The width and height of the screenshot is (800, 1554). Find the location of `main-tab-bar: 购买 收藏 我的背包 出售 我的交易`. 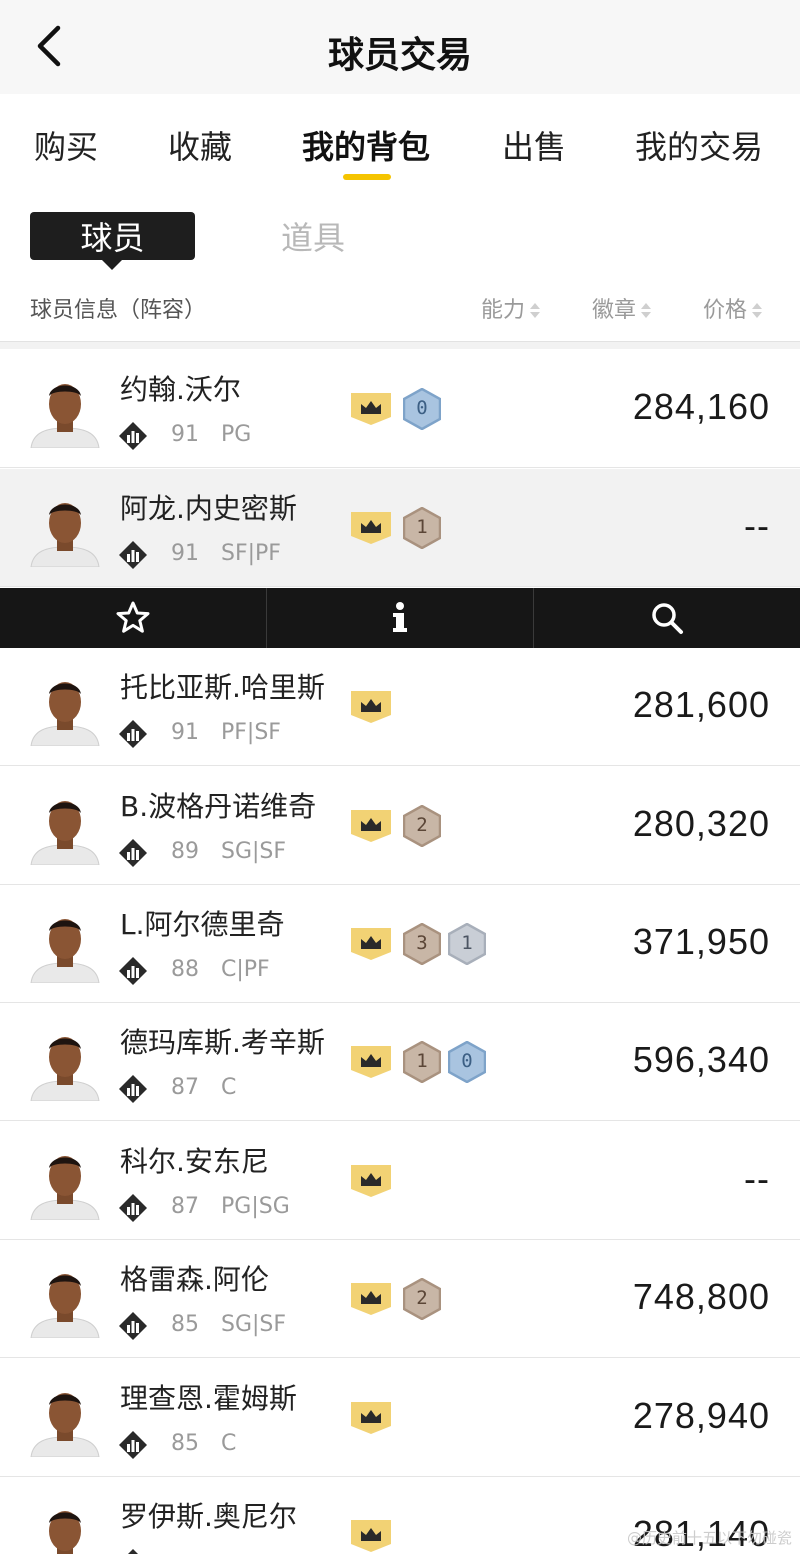

main-tab-bar: 购买 收藏 我的背包 出售 我的交易 is located at coordinates (400, 142).